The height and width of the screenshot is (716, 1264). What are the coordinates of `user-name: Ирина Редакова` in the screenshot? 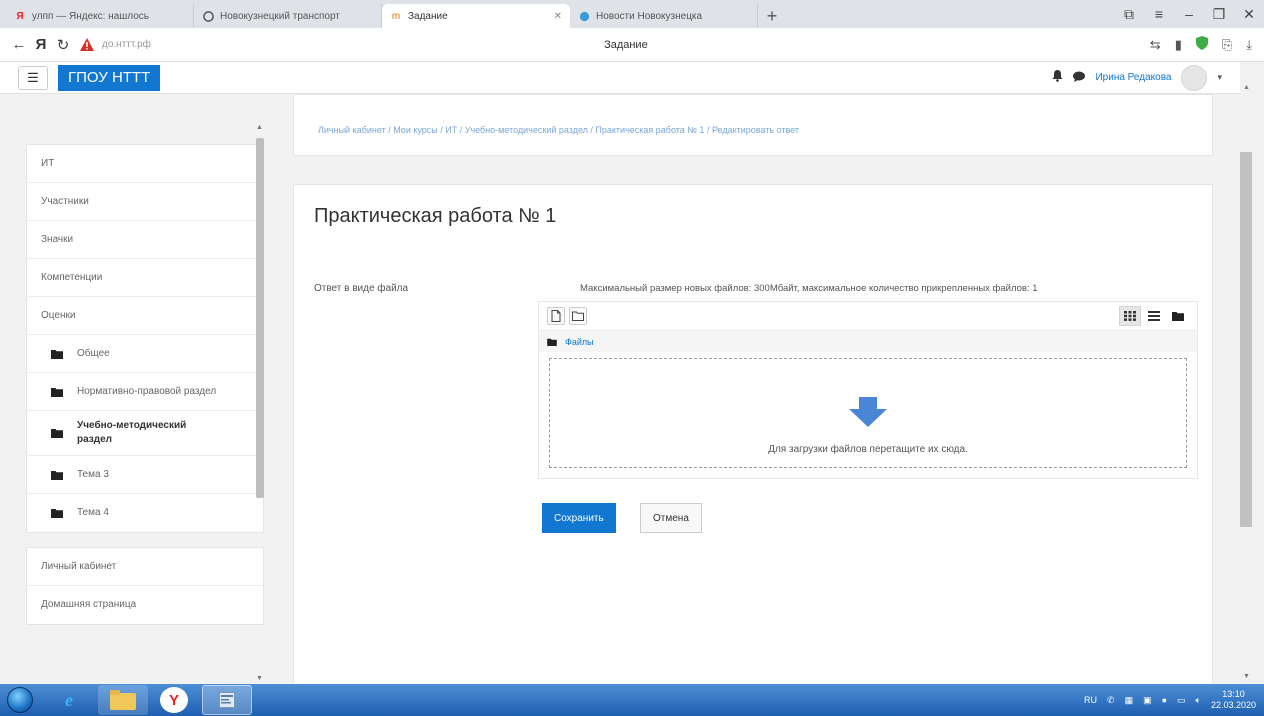 It's located at (1133, 77).